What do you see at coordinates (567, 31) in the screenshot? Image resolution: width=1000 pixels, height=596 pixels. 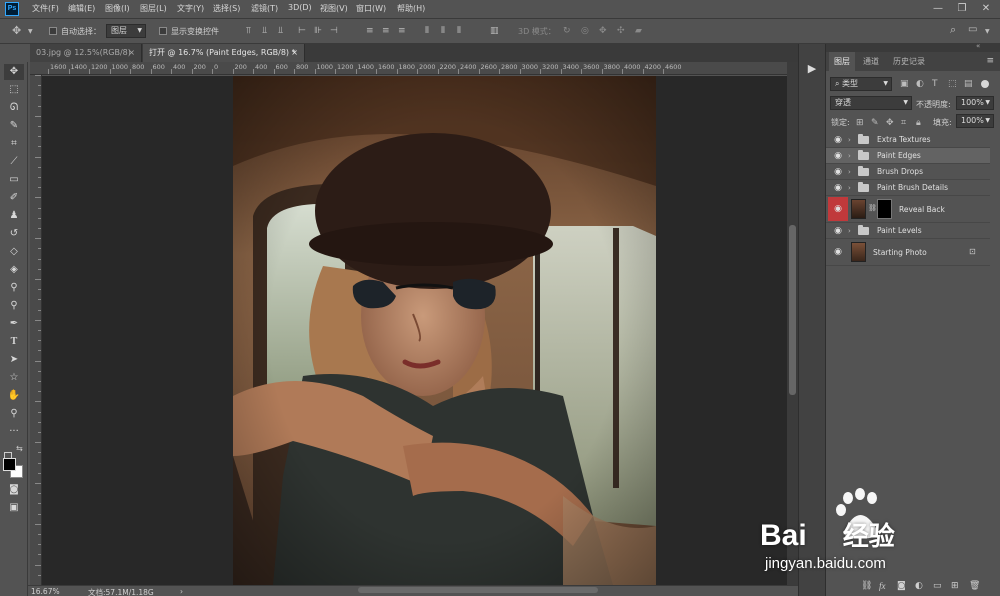 I see `orbit-3d-icon: ↻` at bounding box center [567, 31].